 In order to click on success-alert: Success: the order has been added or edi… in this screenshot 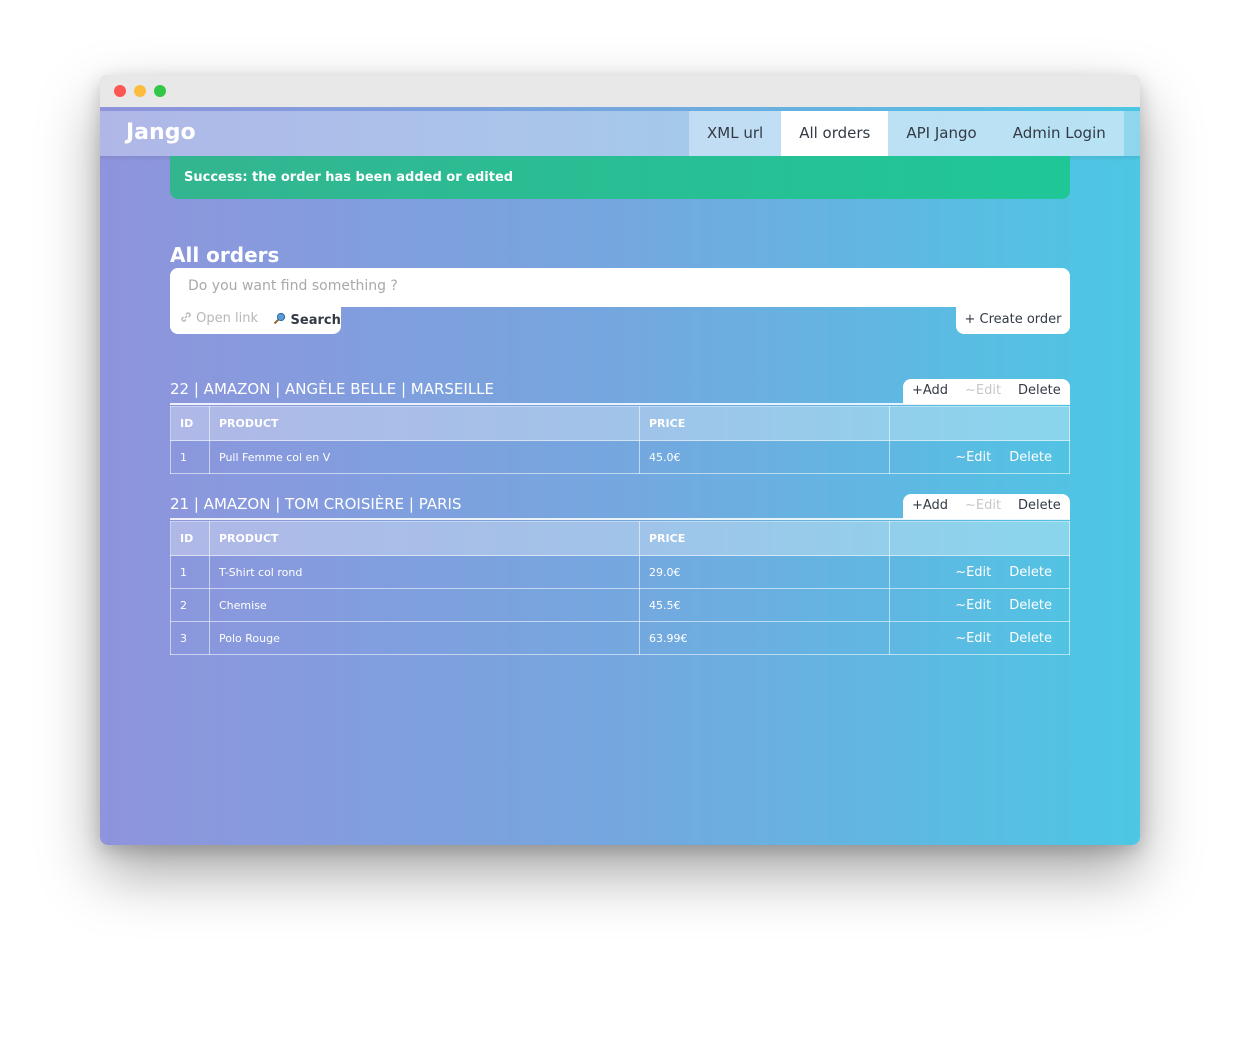, I will do `click(620, 177)`.